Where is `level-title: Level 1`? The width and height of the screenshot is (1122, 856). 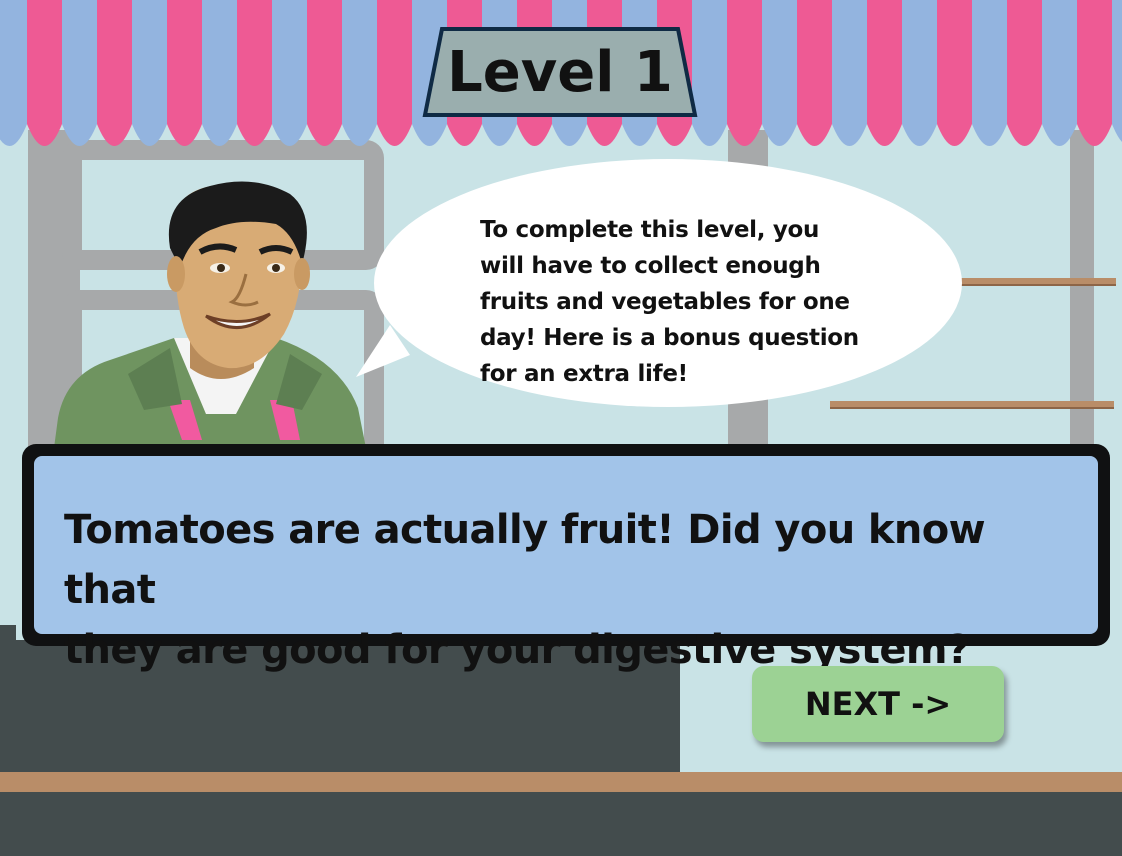
level-title: Level 1 is located at coordinates (560, 72).